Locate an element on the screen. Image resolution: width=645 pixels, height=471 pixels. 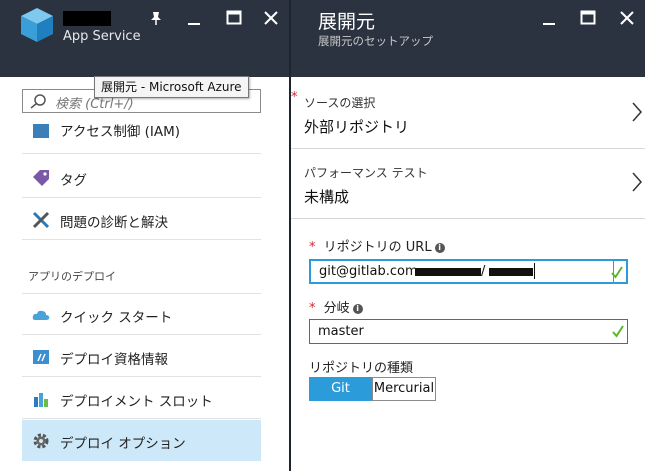
app-name-redacted is located at coordinates (87, 18).